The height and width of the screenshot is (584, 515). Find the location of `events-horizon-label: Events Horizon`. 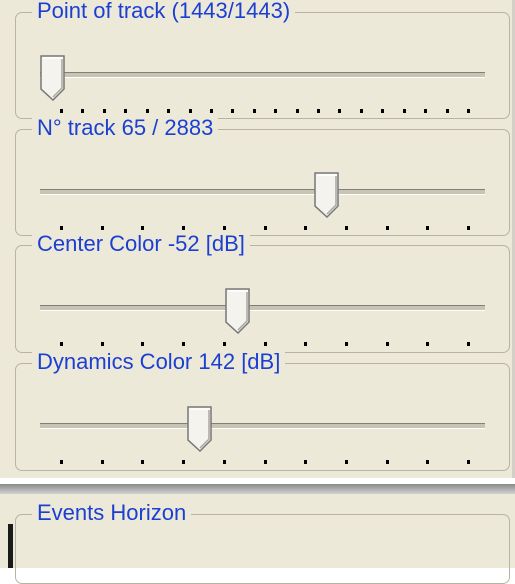

events-horizon-label: Events Horizon is located at coordinates (112, 513).